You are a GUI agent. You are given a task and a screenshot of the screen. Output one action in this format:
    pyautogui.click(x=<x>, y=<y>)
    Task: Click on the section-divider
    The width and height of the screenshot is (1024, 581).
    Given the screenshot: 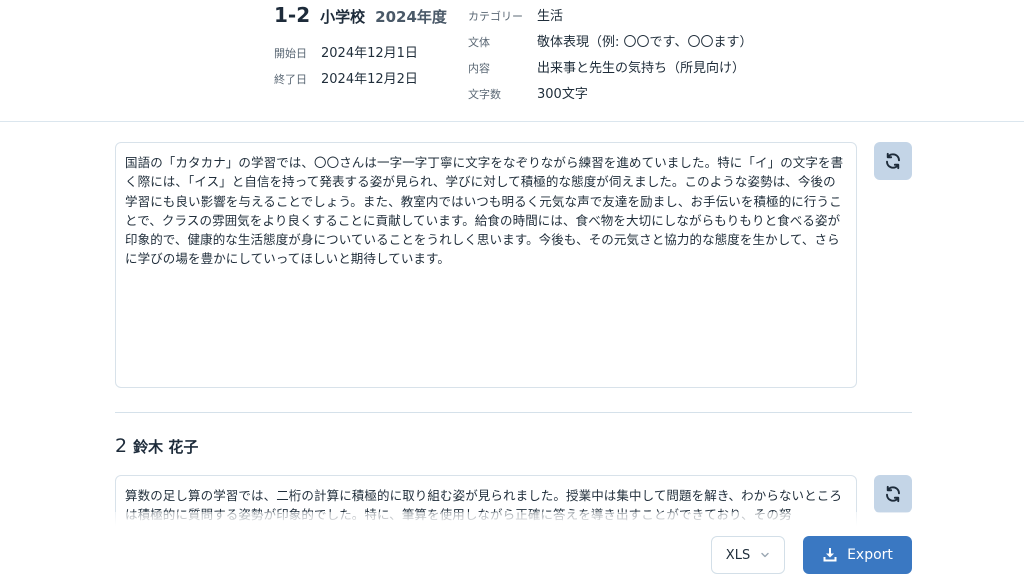 What is the action you would take?
    pyautogui.click(x=513, y=412)
    